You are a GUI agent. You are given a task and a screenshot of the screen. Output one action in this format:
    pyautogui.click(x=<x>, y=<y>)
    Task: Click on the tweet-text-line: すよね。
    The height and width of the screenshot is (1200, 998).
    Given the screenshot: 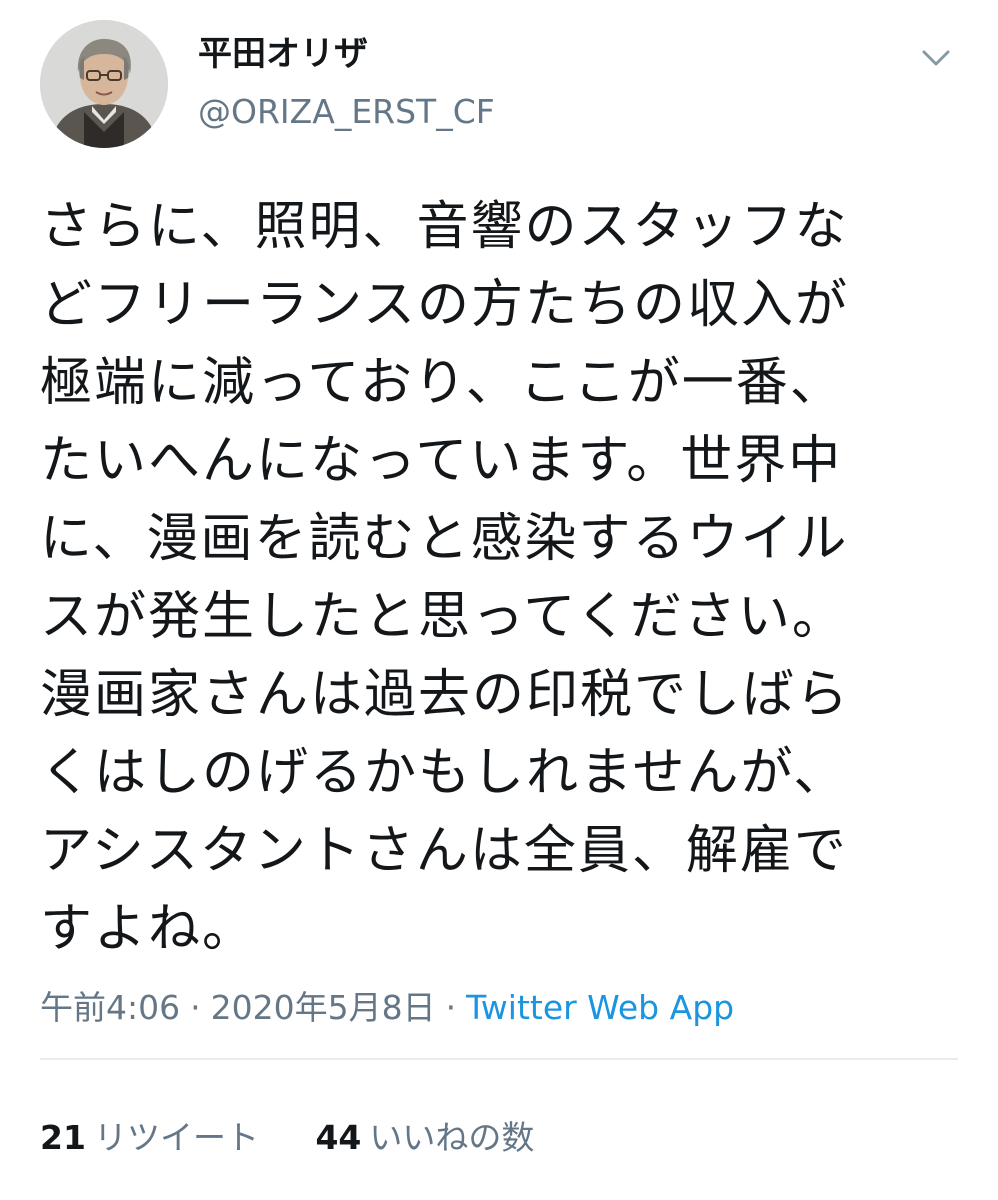 What is the action you would take?
    pyautogui.click(x=148, y=929)
    